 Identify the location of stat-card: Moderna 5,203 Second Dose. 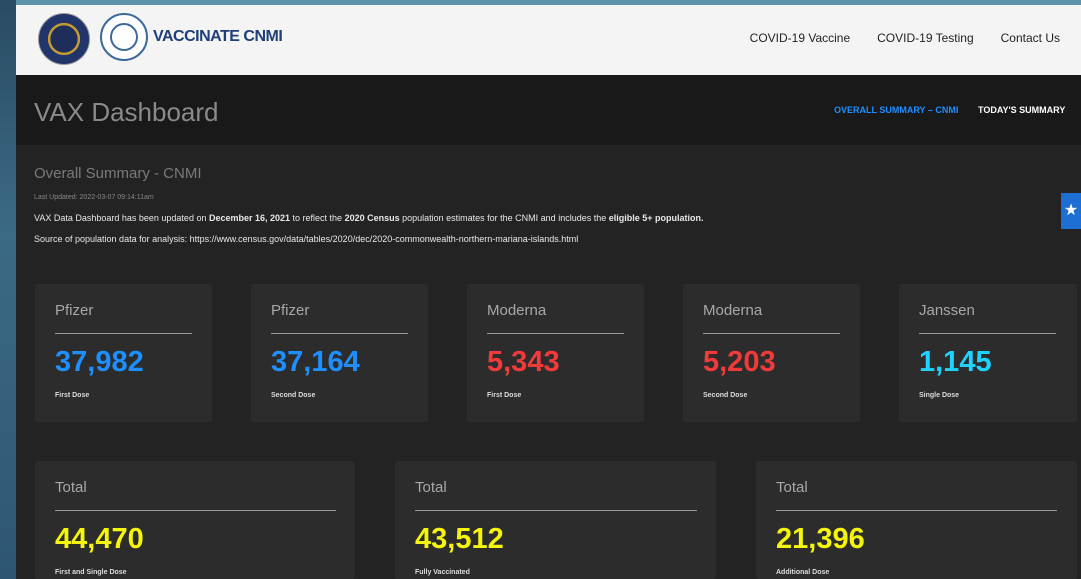
(771, 353).